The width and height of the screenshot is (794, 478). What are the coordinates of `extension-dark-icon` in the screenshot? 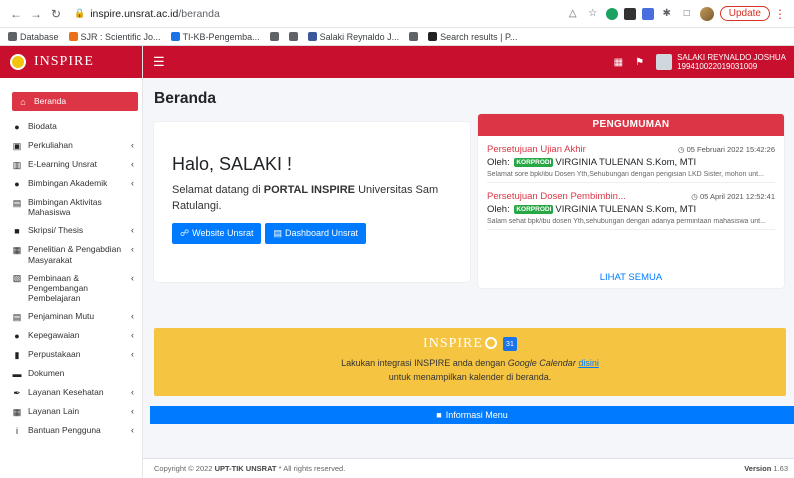 It's located at (629, 13).